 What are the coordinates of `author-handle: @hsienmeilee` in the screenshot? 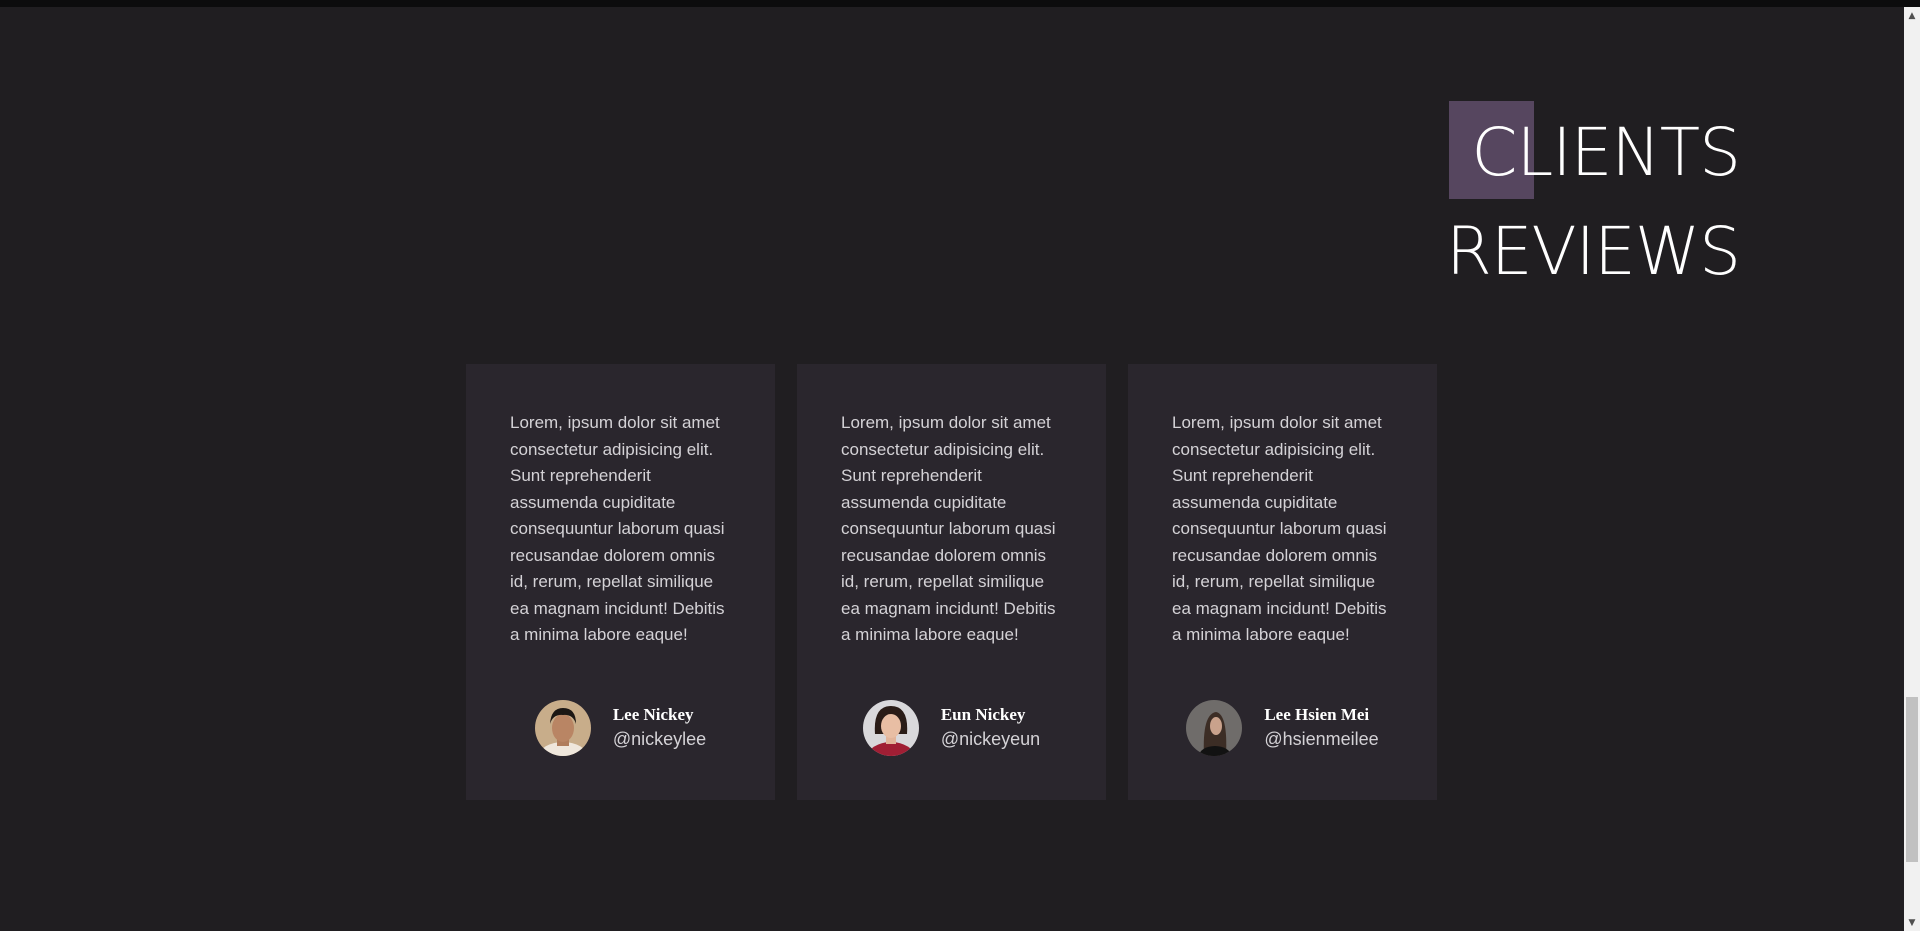 It's located at (1321, 739).